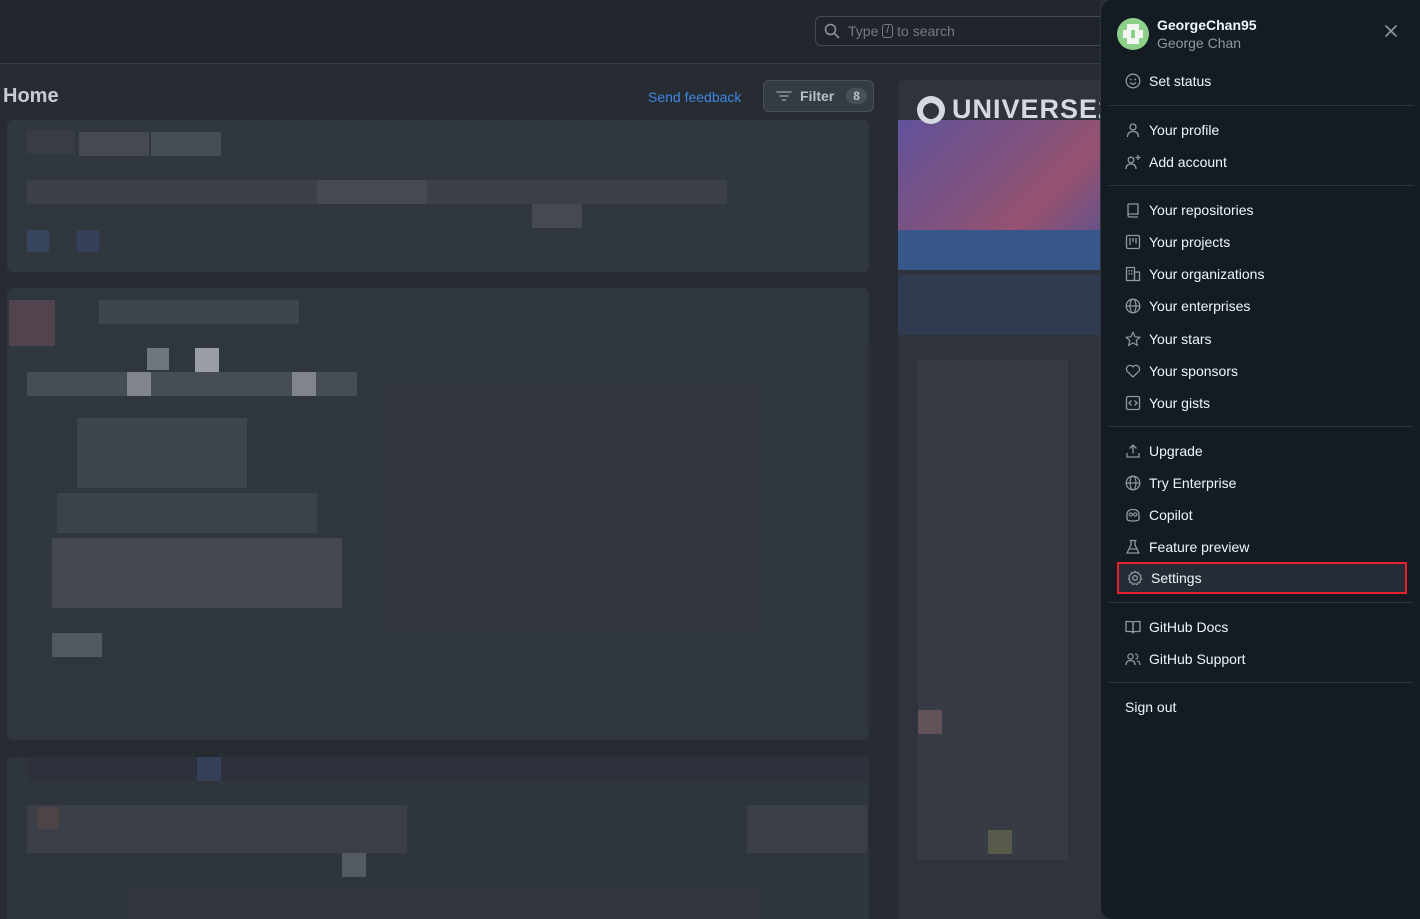 The image size is (1420, 919). Describe the element at coordinates (1199, 43) in the screenshot. I see `account-full-name: George Chan` at that location.